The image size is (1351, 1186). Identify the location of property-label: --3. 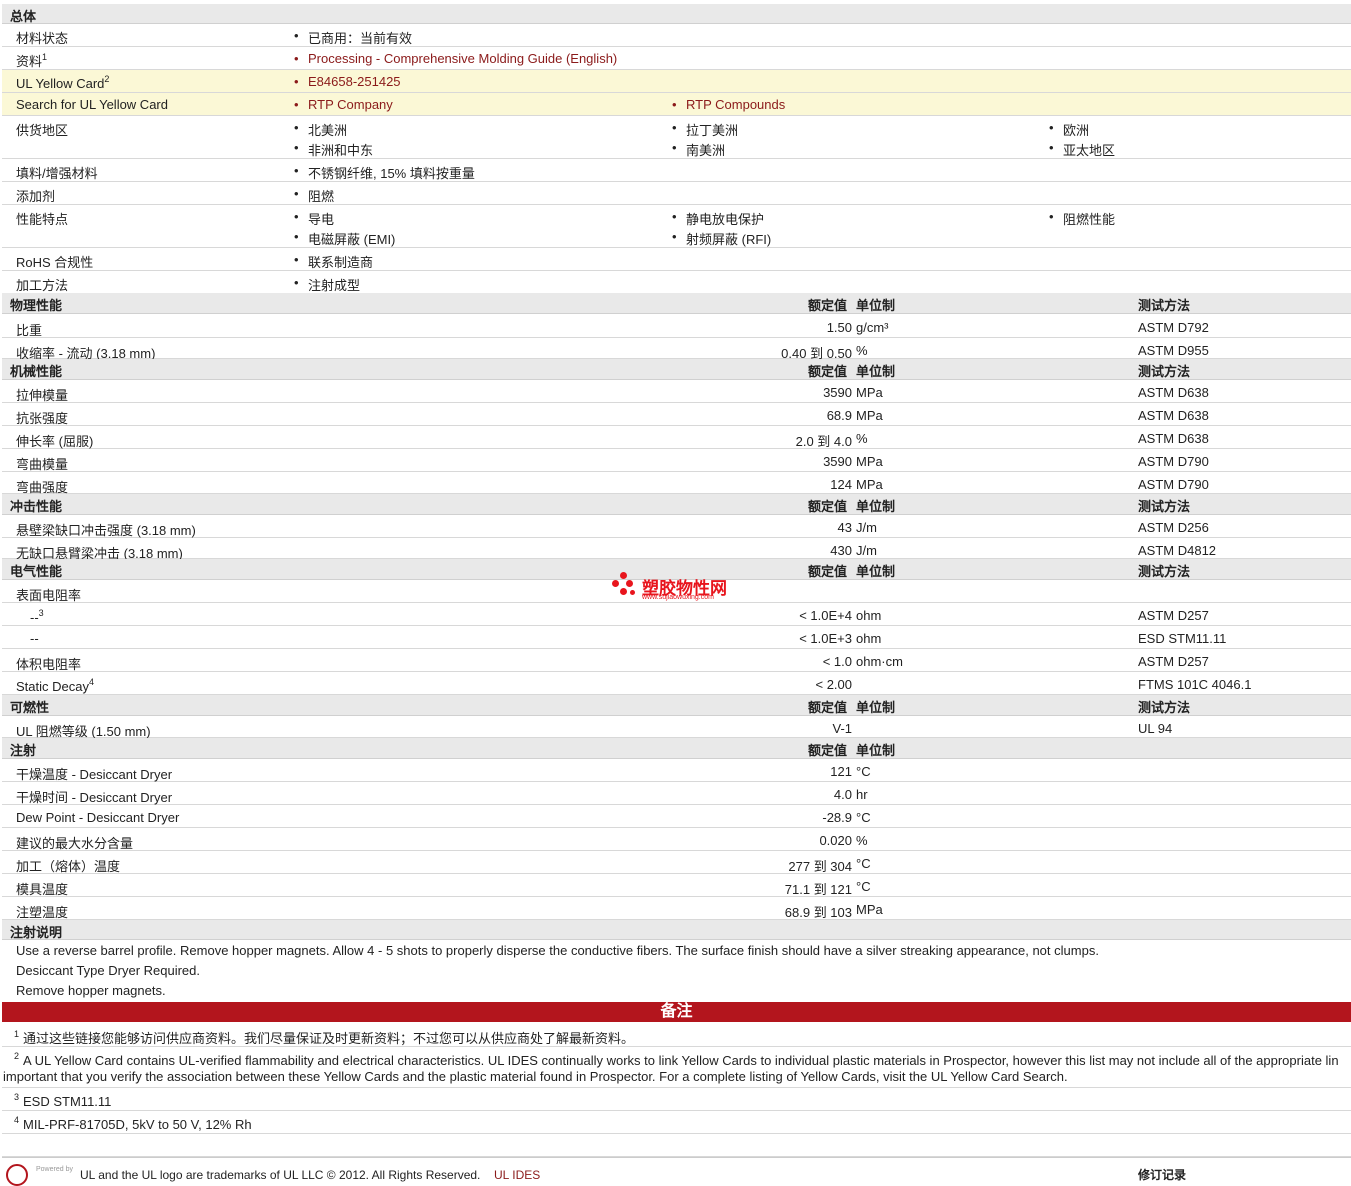
(37, 616).